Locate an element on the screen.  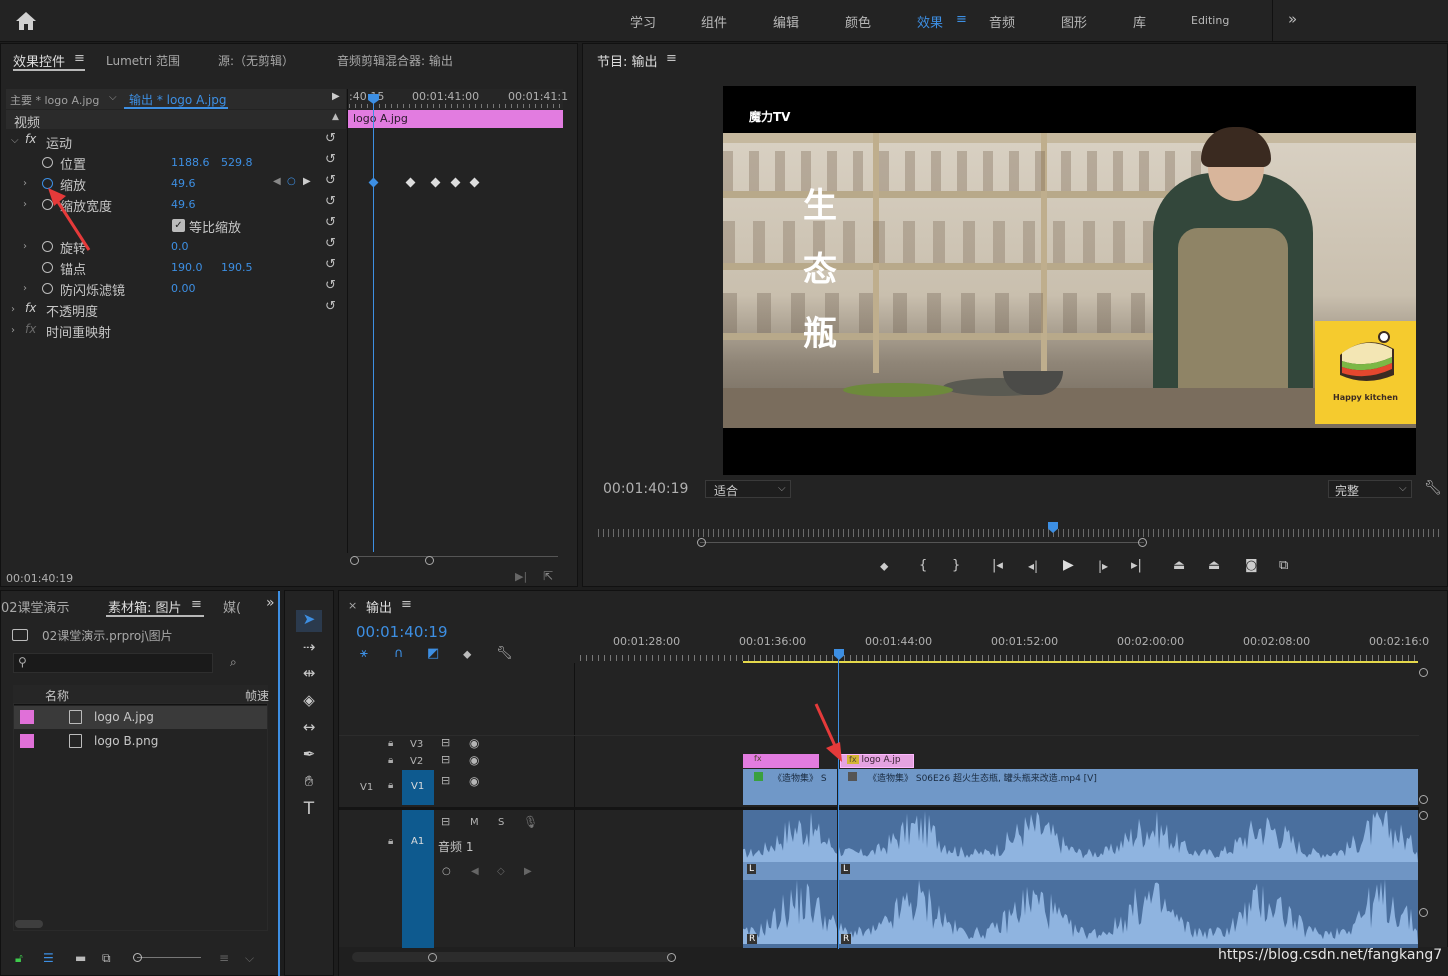
nest-icon: ⚹ is located at coordinates (364, 653).